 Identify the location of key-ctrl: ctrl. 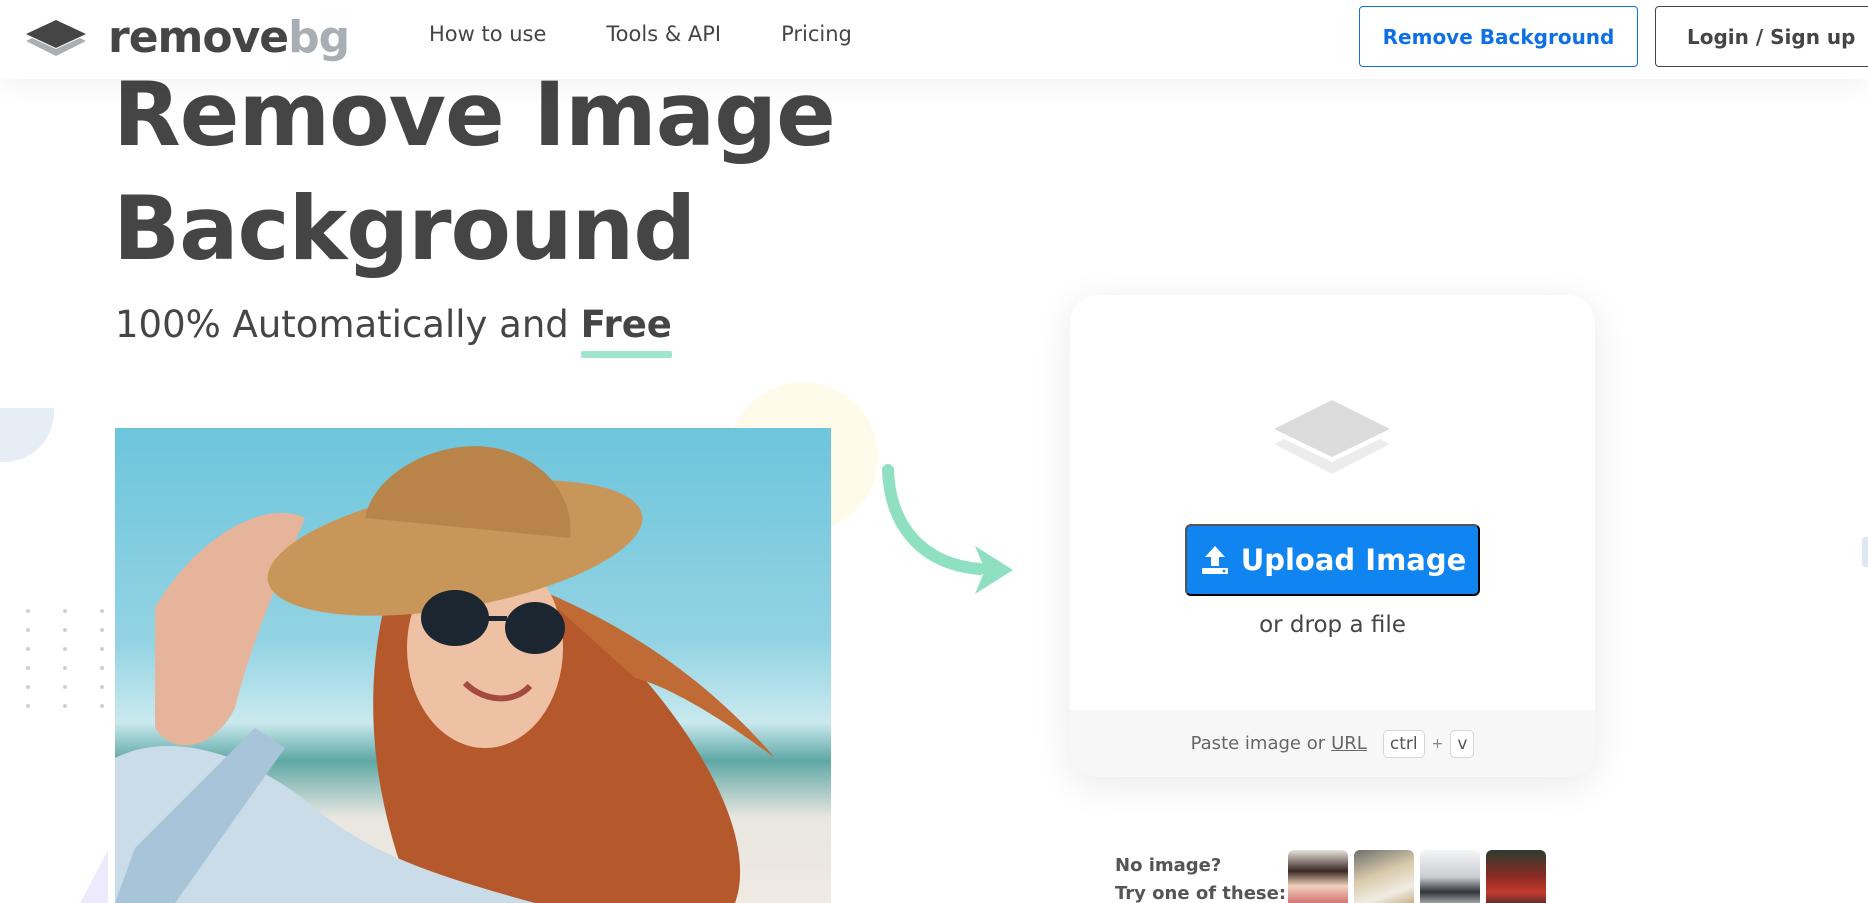
(1403, 743).